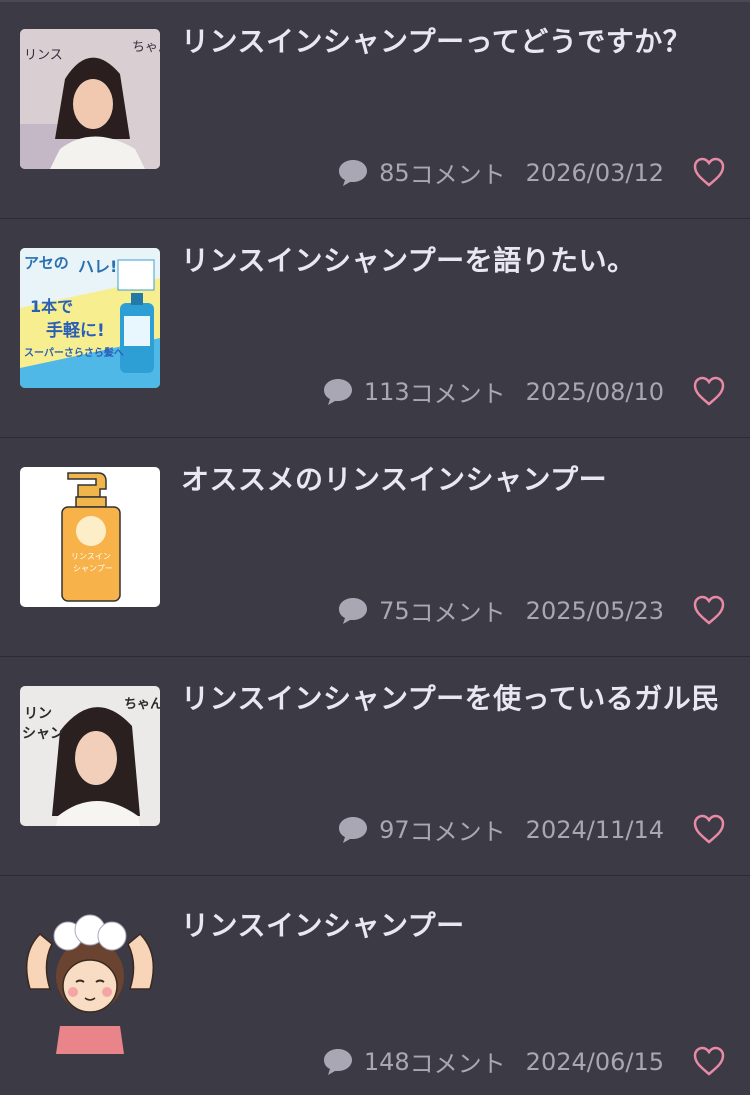 The image size is (750, 1095). What do you see at coordinates (386, 391) in the screenshot?
I see `comment-count: 113` at bounding box center [386, 391].